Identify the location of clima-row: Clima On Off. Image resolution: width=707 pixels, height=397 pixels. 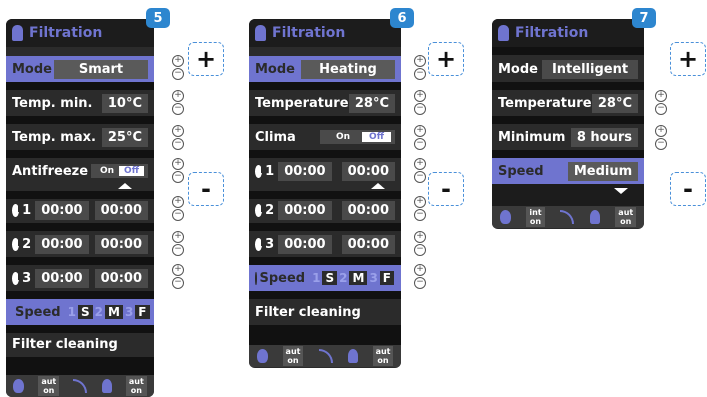
(325, 137).